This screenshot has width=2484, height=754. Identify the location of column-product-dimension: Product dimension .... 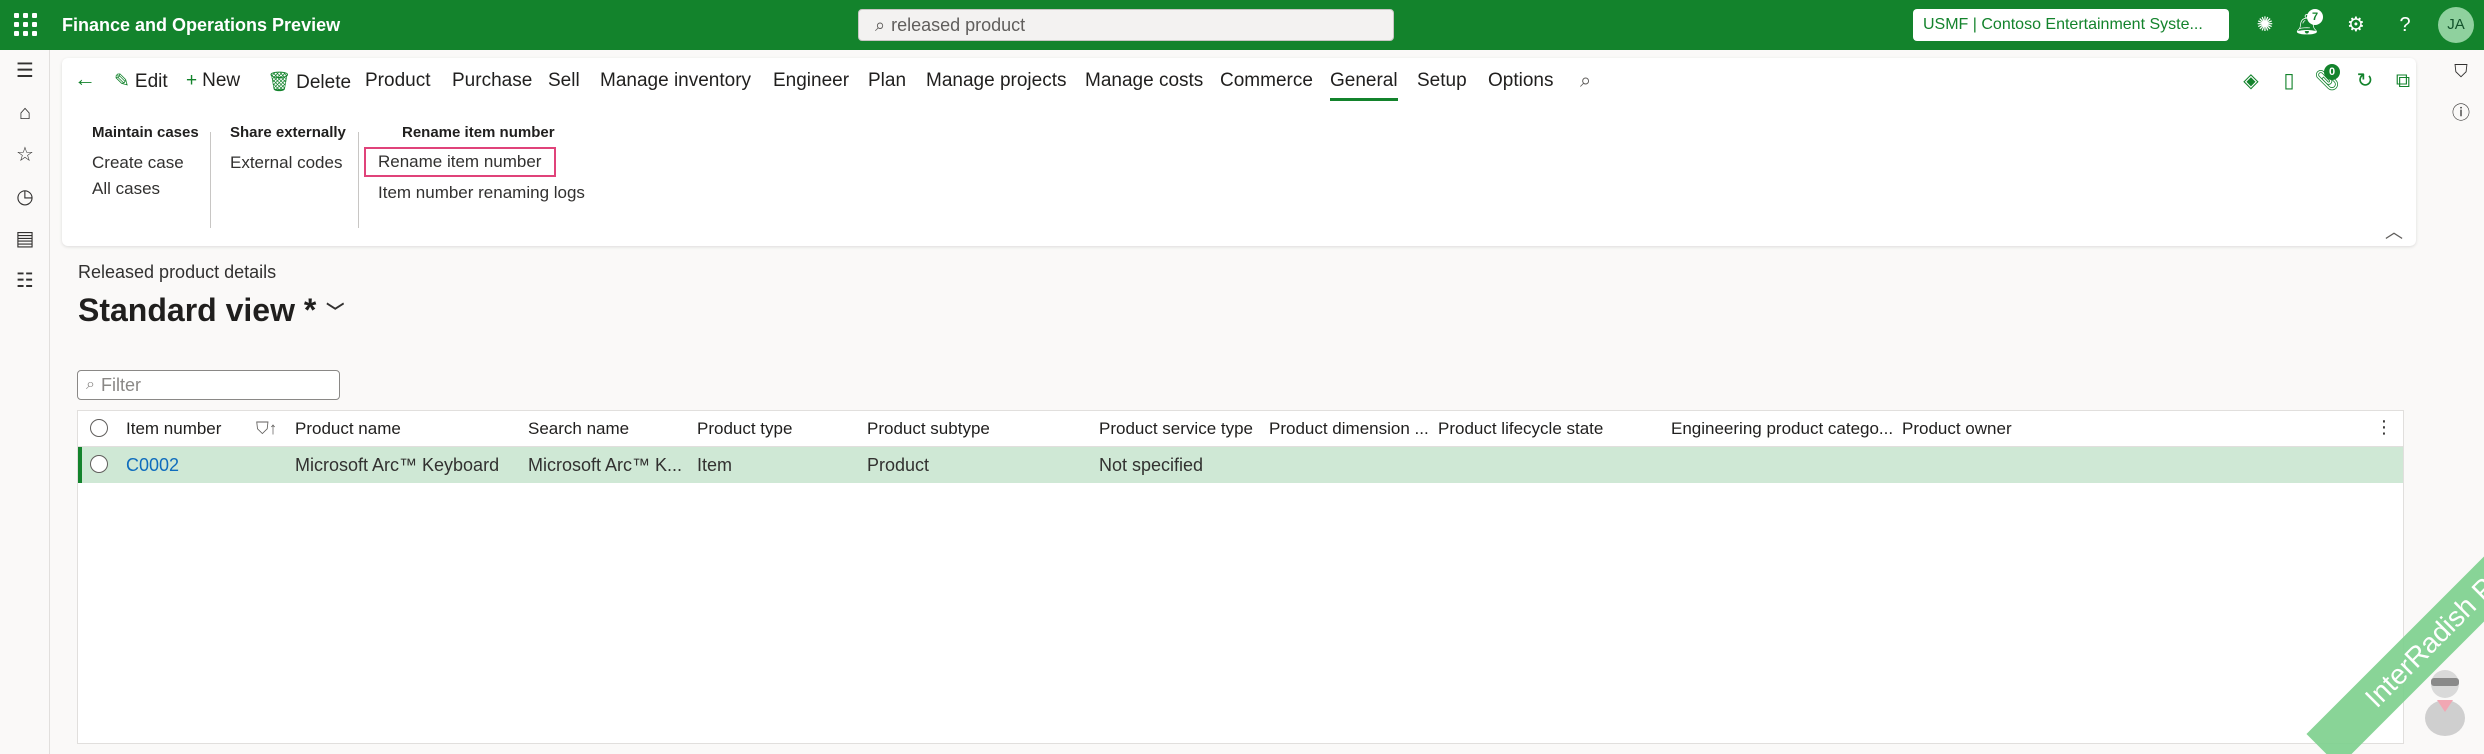
(1349, 429).